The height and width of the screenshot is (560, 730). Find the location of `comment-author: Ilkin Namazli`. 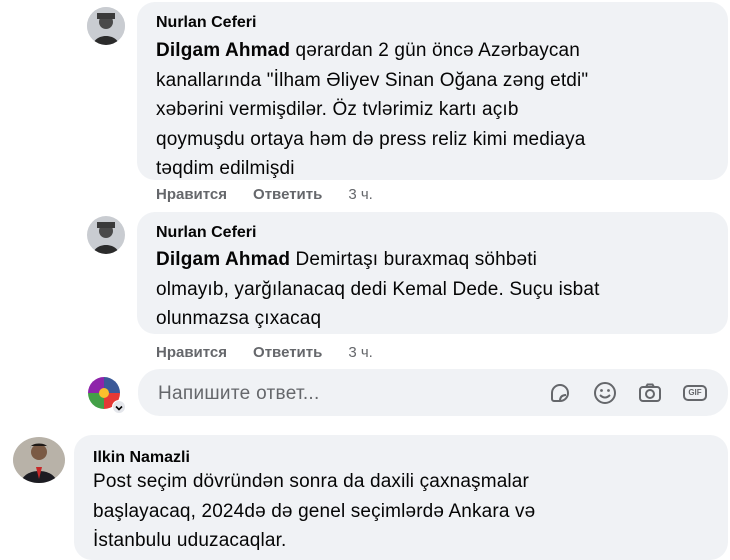

comment-author: Ilkin Namazli is located at coordinates (141, 458).